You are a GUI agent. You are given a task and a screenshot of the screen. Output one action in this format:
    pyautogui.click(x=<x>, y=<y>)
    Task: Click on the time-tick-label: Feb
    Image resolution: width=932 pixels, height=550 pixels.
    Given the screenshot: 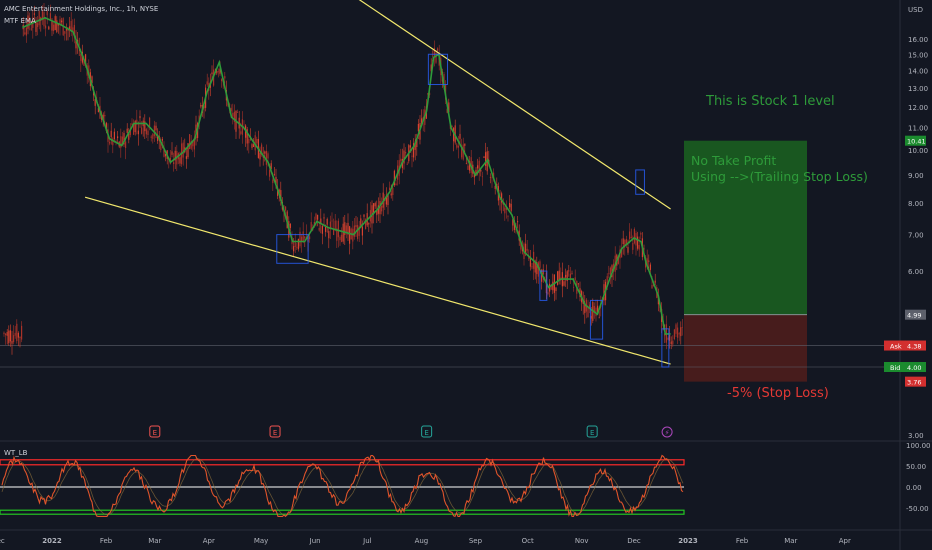 What is the action you would take?
    pyautogui.click(x=742, y=541)
    